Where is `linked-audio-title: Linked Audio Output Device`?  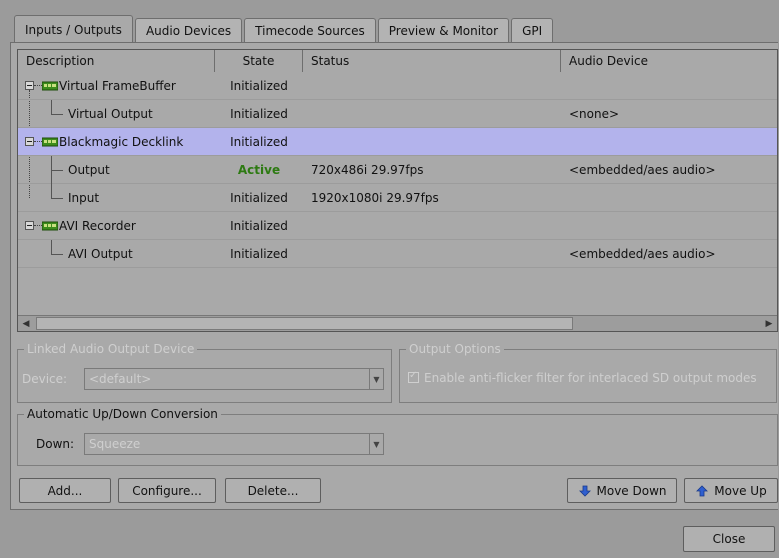
linked-audio-title: Linked Audio Output Device is located at coordinates (111, 349).